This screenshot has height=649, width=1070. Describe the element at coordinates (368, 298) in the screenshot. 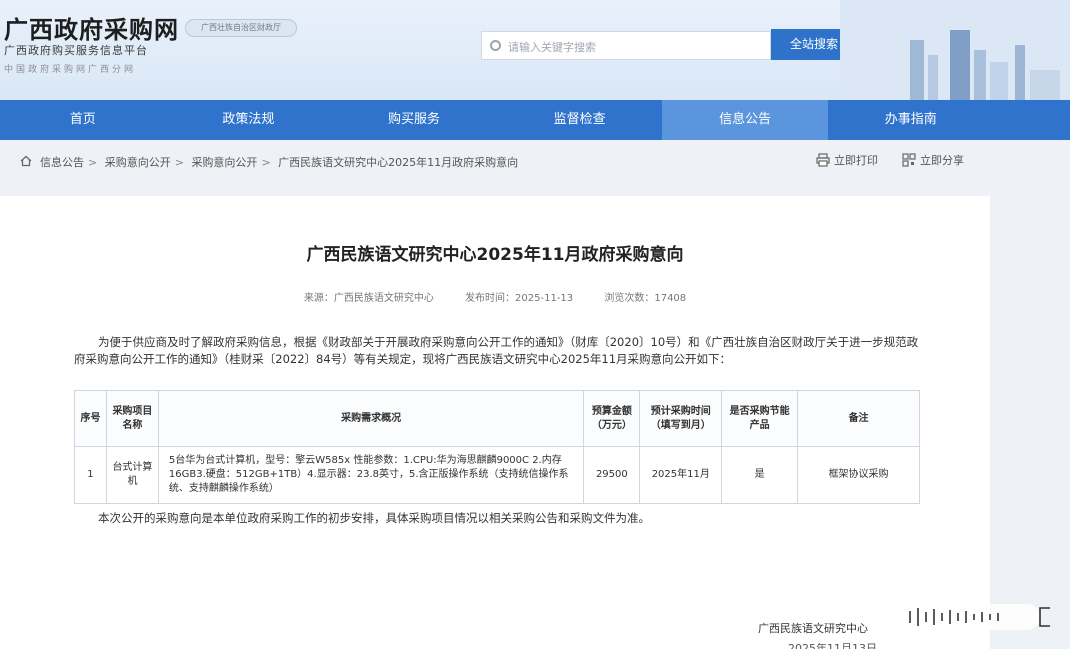

I see `meta-source: 来源：广西民族语文研究中心` at that location.